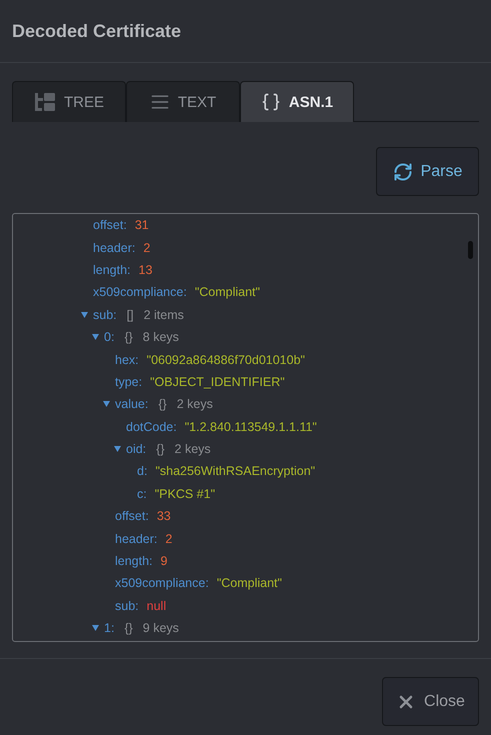 This screenshot has width=491, height=735. What do you see at coordinates (128, 381) in the screenshot?
I see `tree-key: type:` at bounding box center [128, 381].